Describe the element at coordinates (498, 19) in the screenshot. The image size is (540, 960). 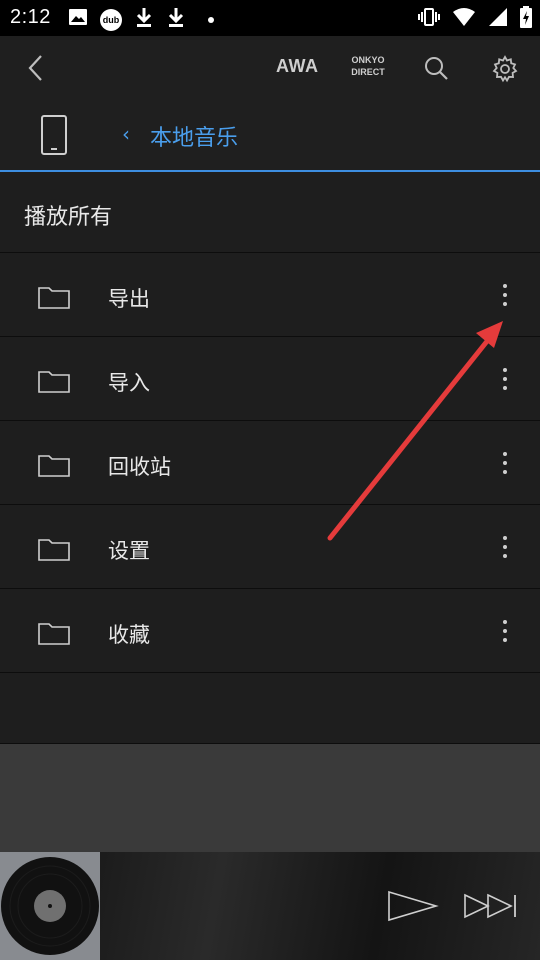
I see `signal-icon` at that location.